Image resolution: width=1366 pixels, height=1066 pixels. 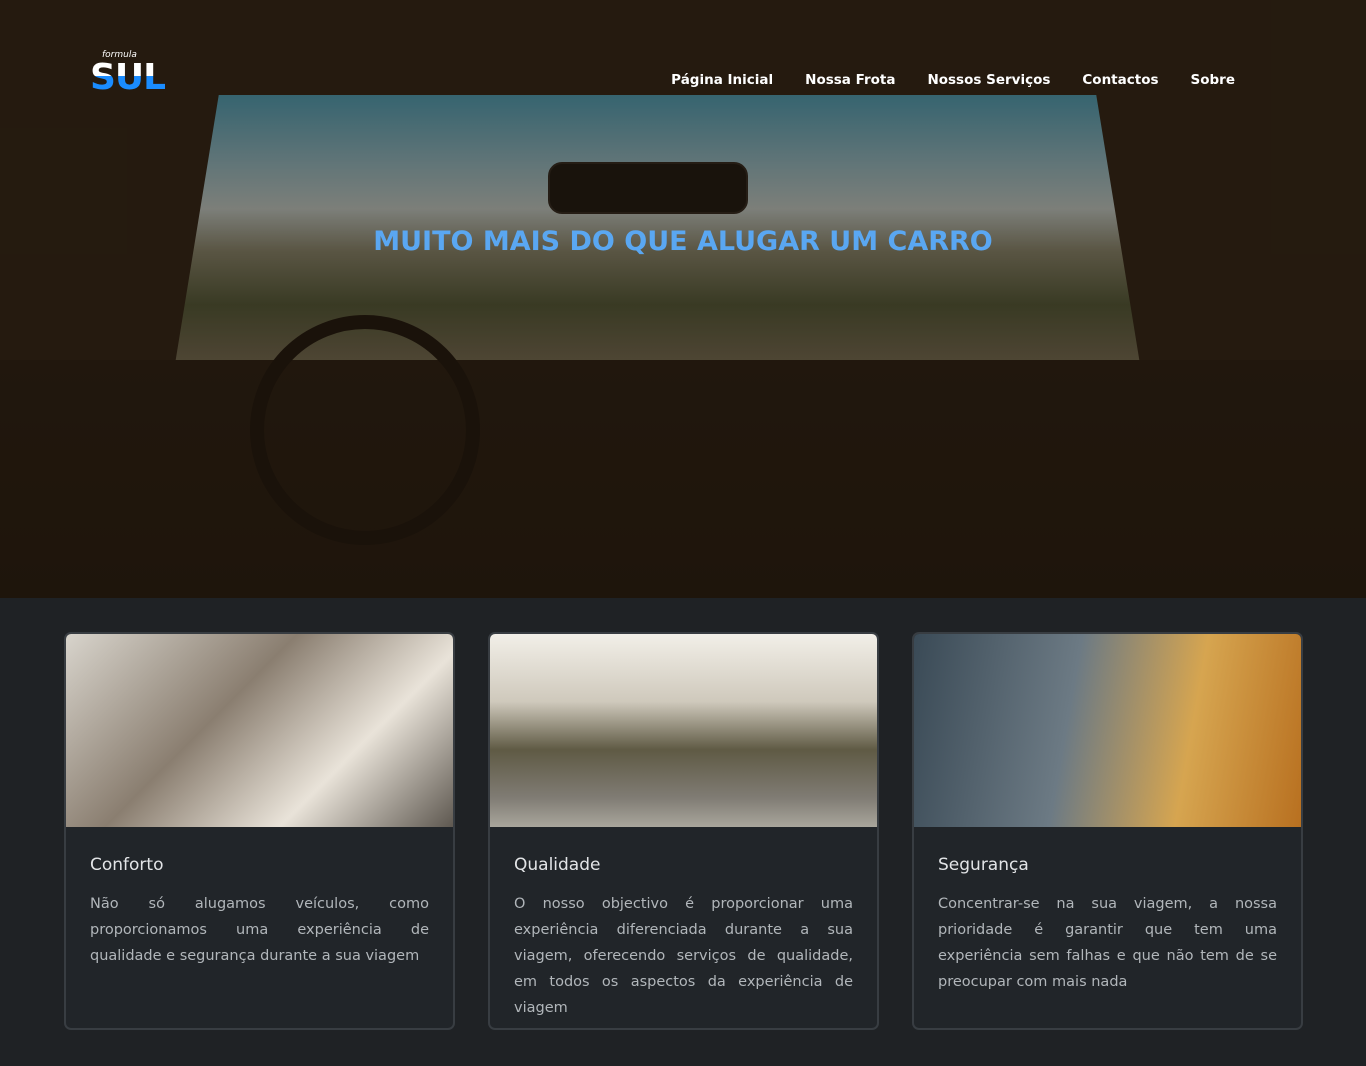 What do you see at coordinates (722, 80) in the screenshot?
I see `nav-pagina-inicial: Página Inicial` at bounding box center [722, 80].